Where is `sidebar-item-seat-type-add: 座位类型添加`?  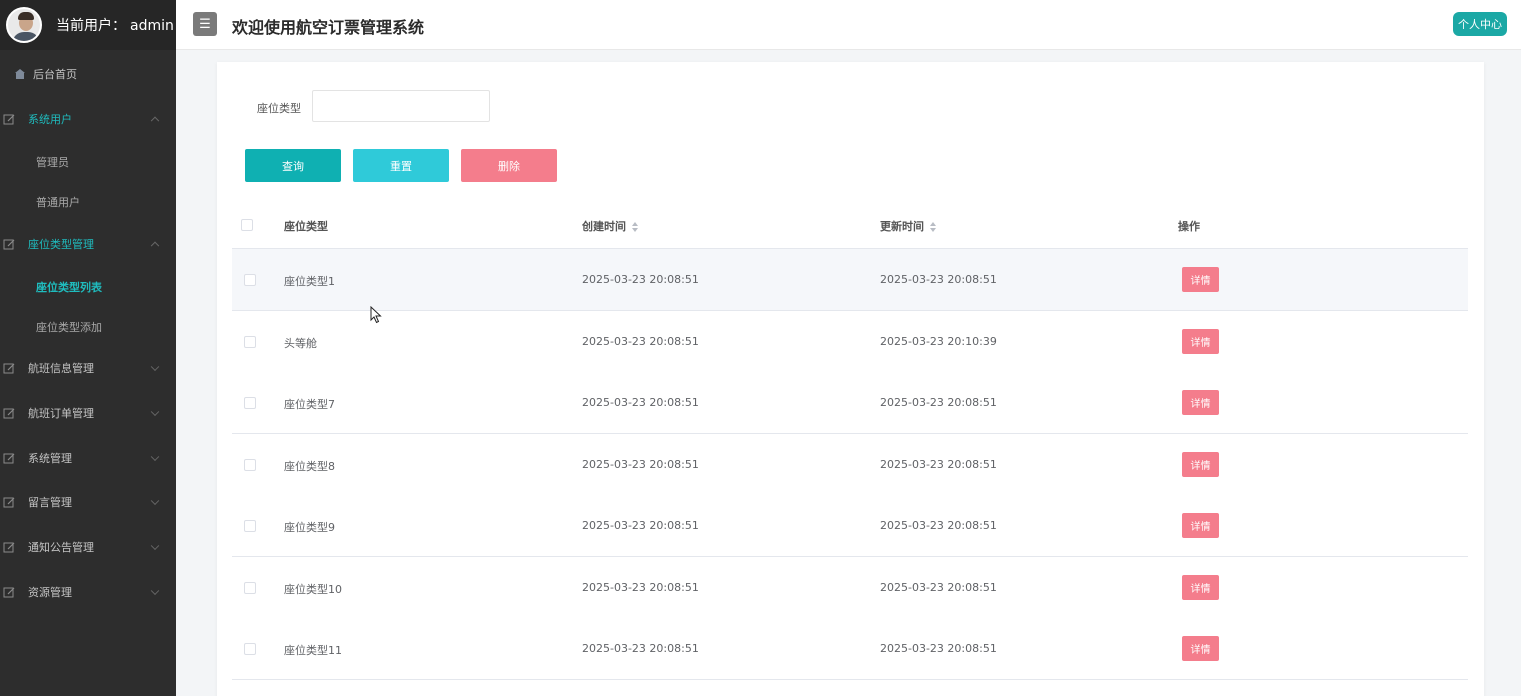
sidebar-item-seat-type-add: 座位类型添加 is located at coordinates (69, 327).